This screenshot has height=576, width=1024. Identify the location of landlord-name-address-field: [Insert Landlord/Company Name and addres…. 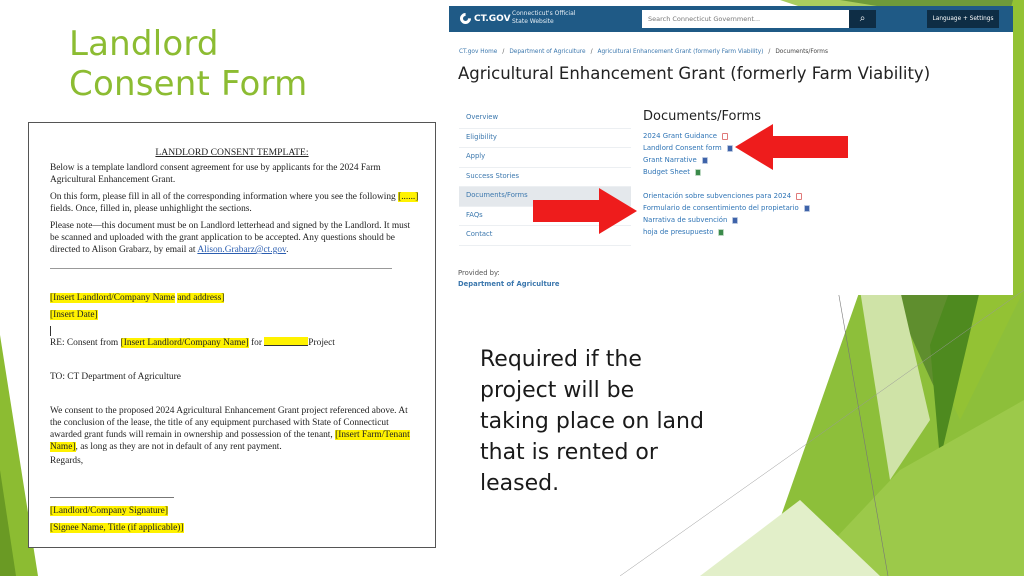
(235, 298).